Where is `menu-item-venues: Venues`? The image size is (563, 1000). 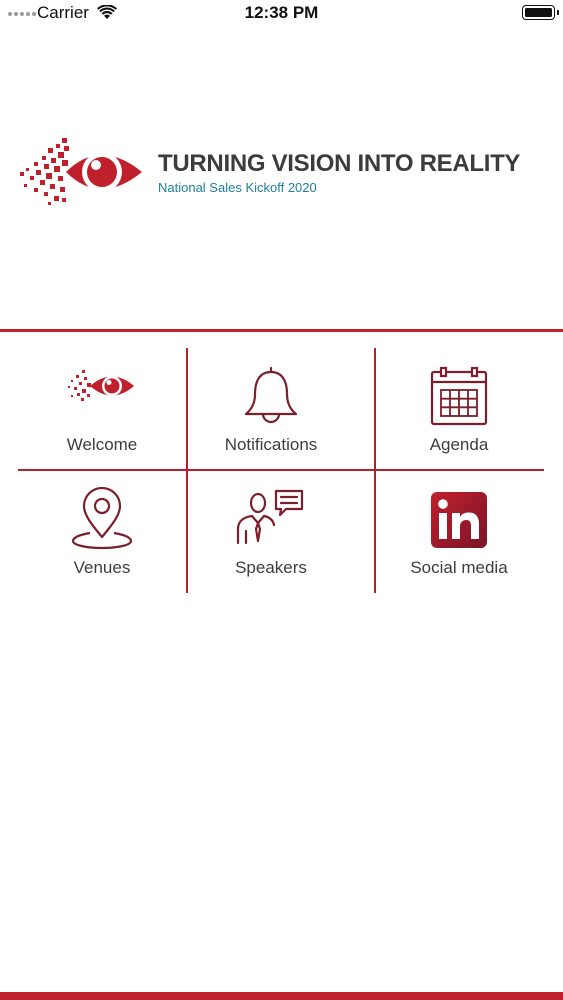
menu-item-venues: Venues is located at coordinates (102, 531).